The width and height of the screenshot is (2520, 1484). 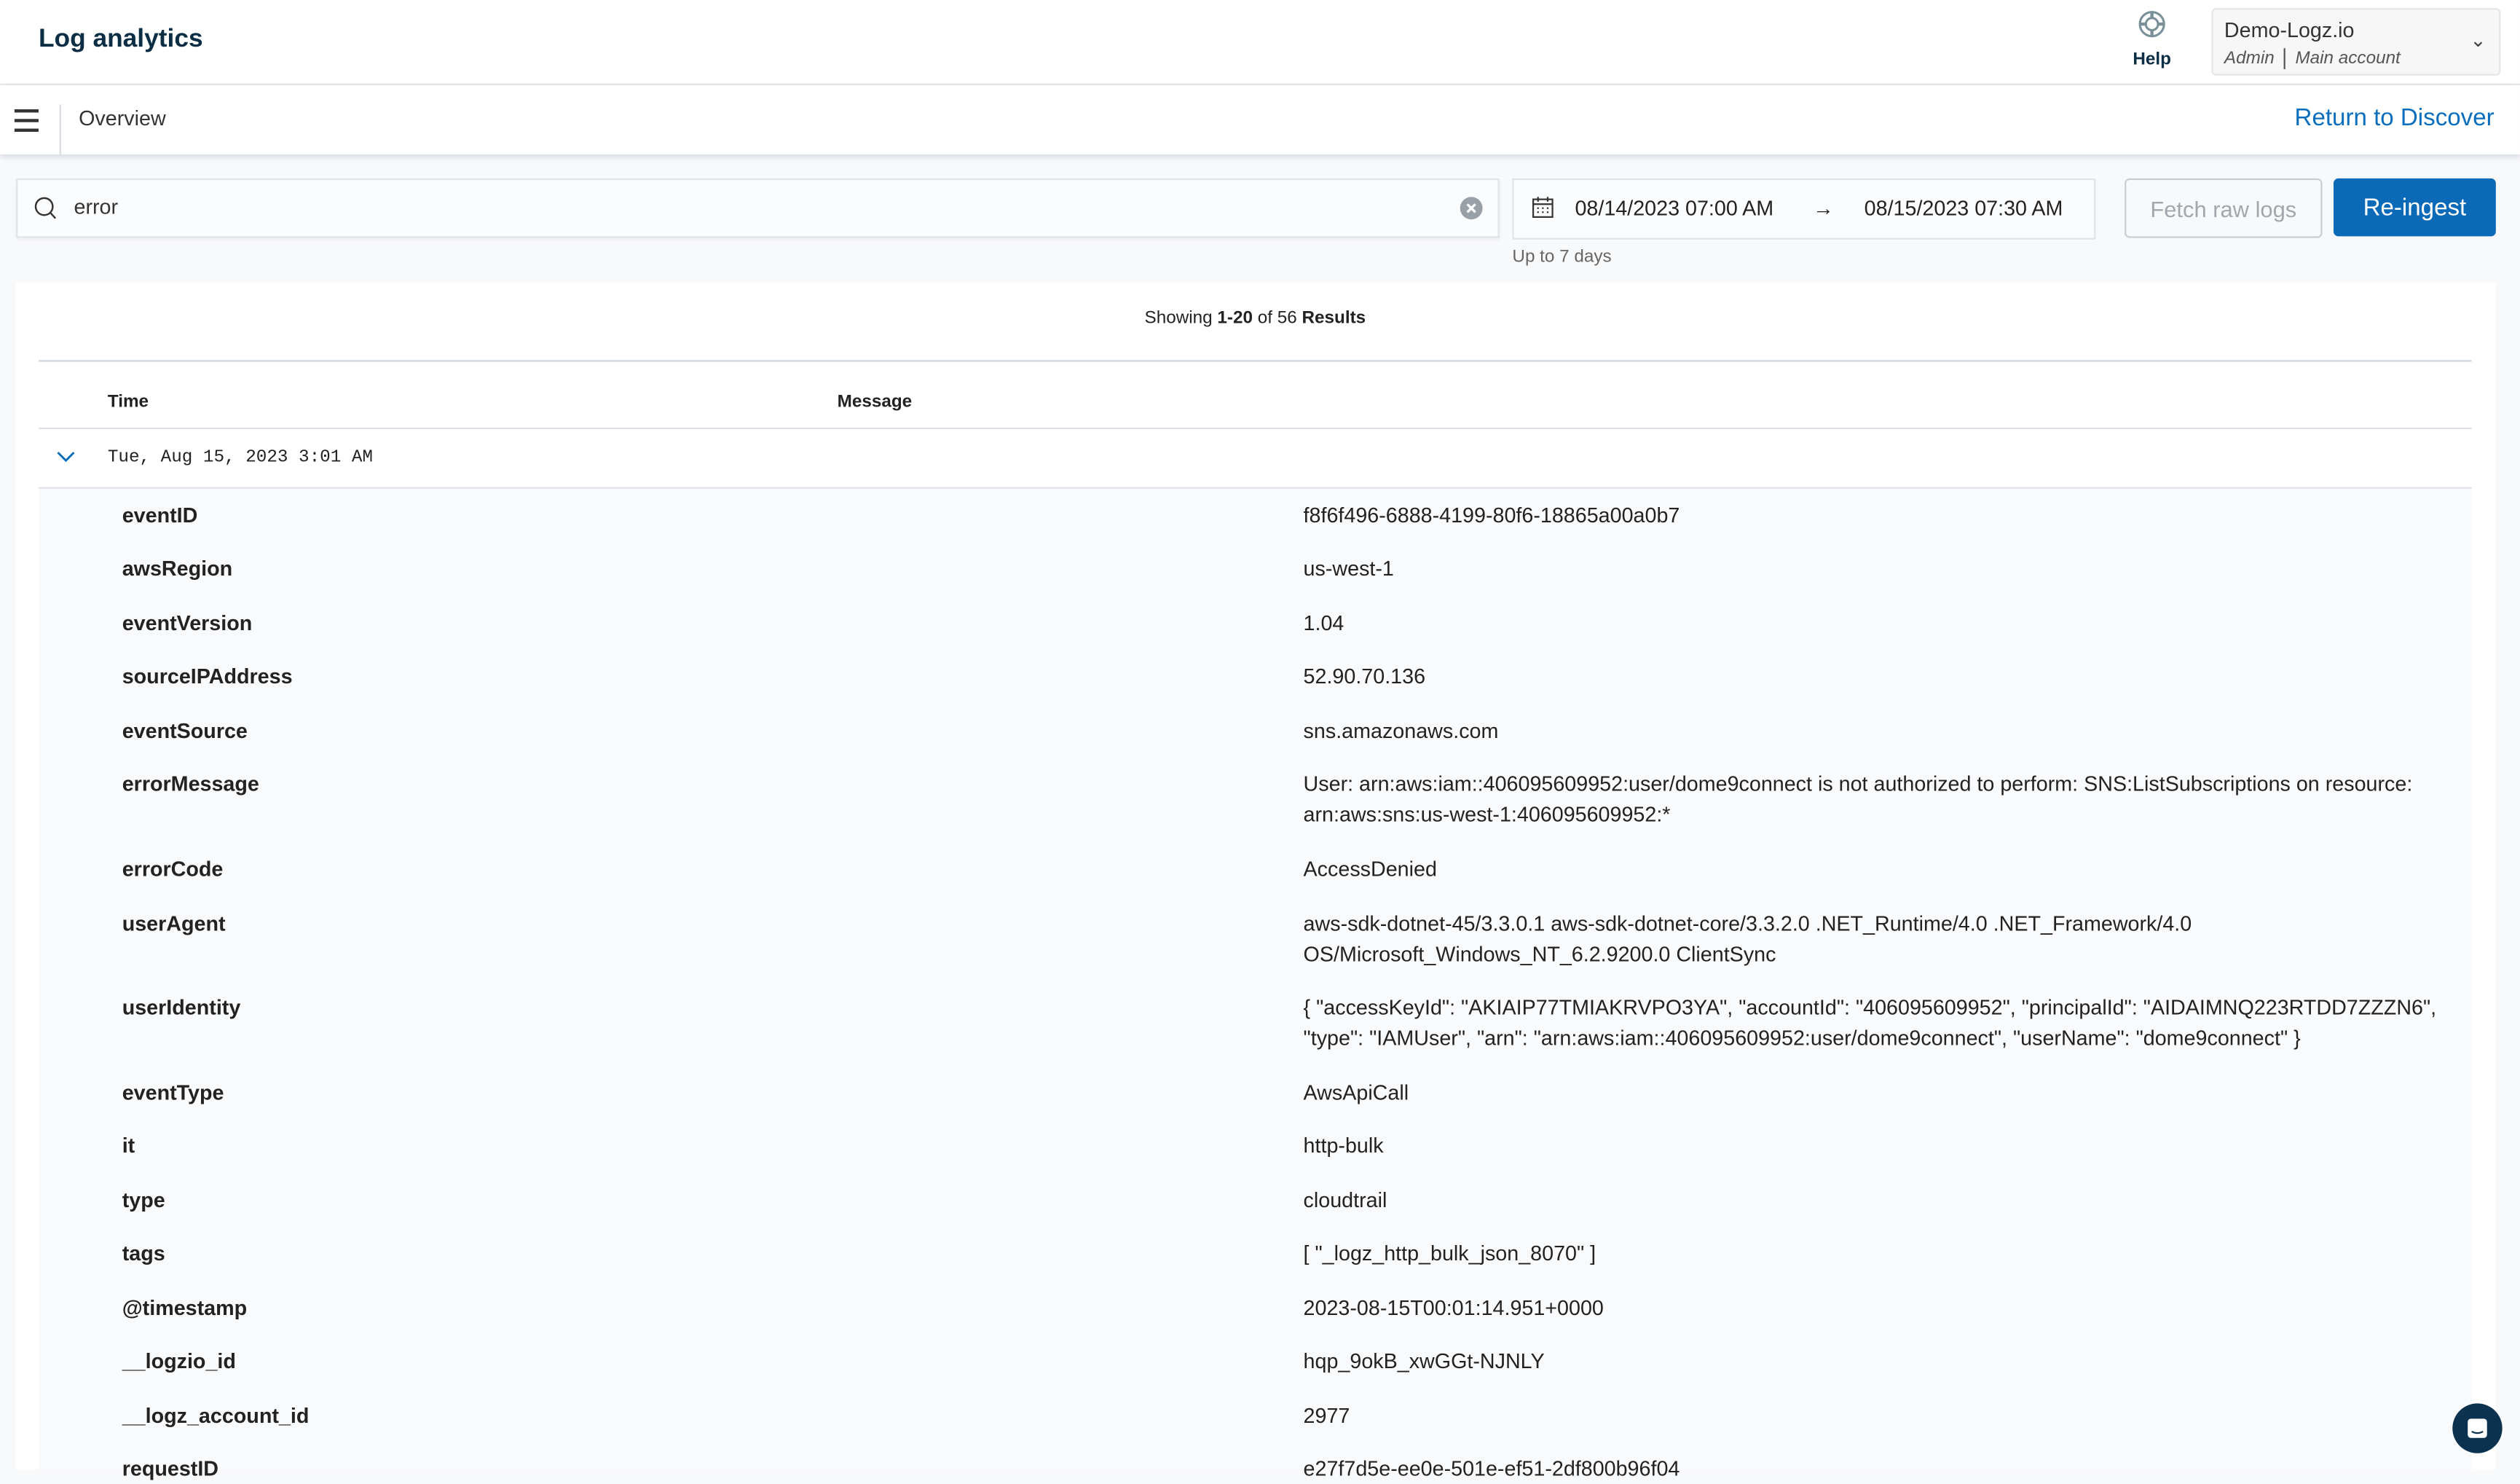 What do you see at coordinates (1345, 1199) in the screenshot?
I see `field-value: cloudtrail` at bounding box center [1345, 1199].